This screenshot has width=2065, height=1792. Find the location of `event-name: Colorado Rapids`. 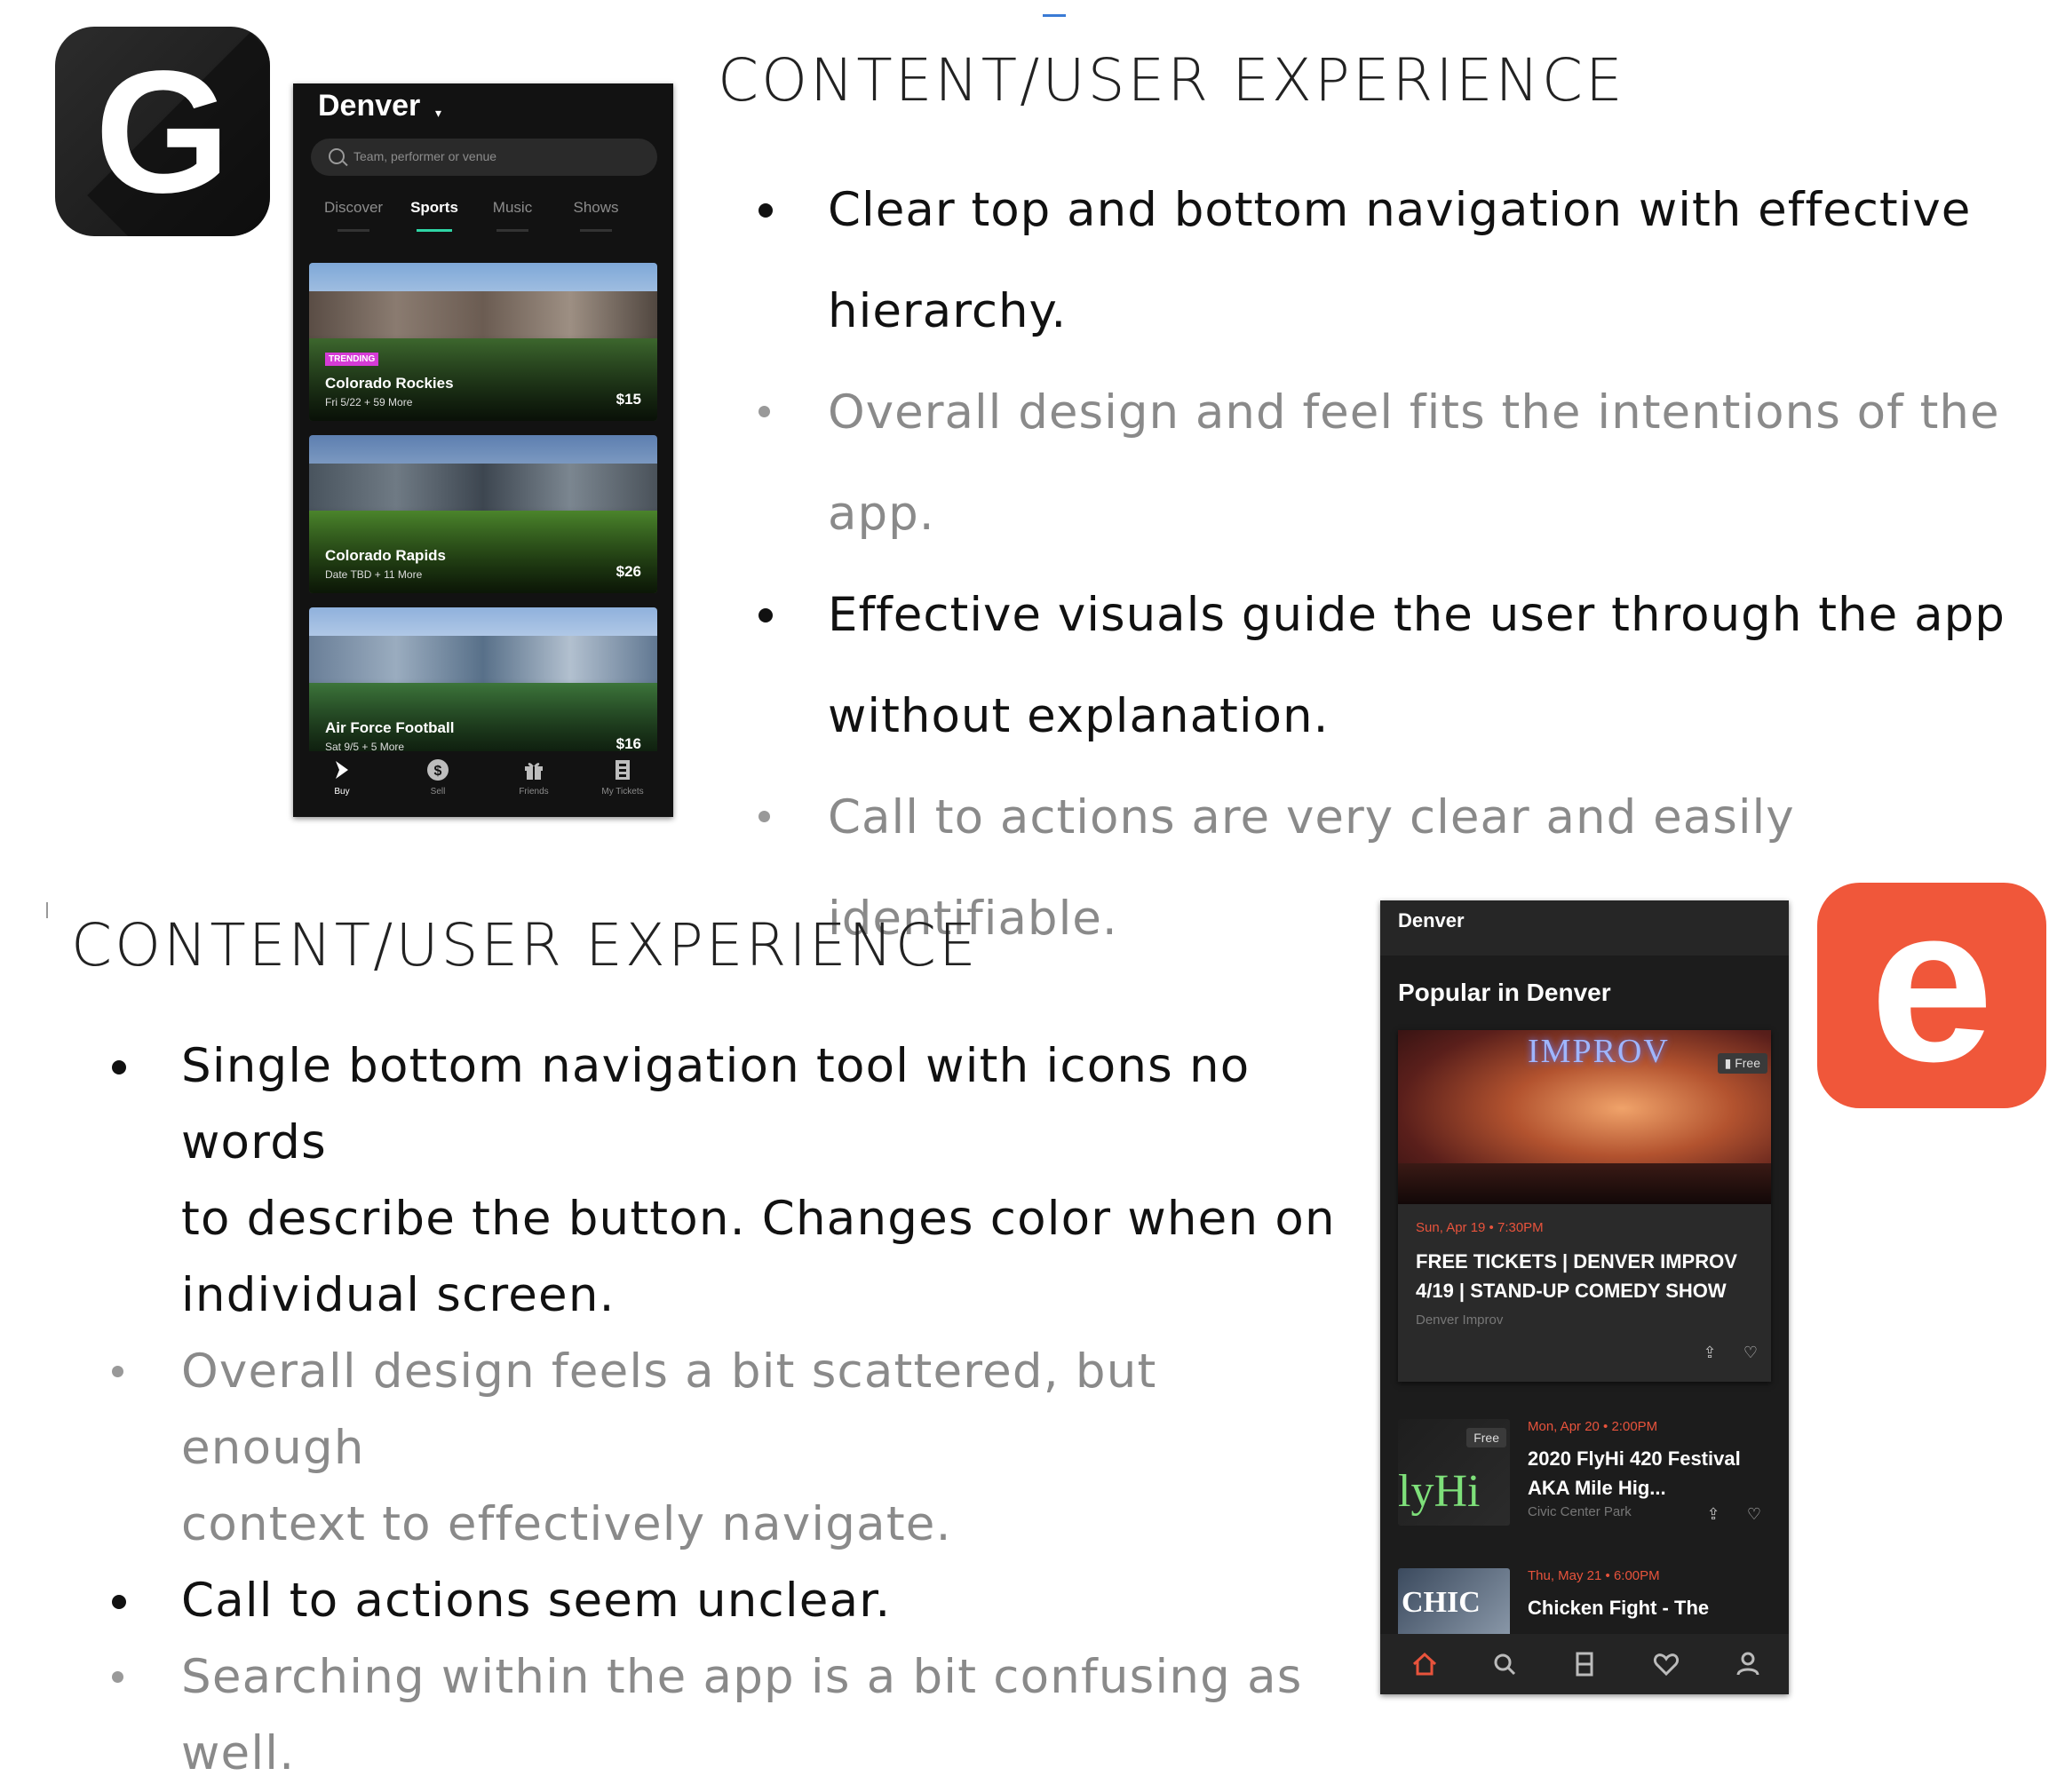

event-name: Colorado Rapids is located at coordinates (386, 555).